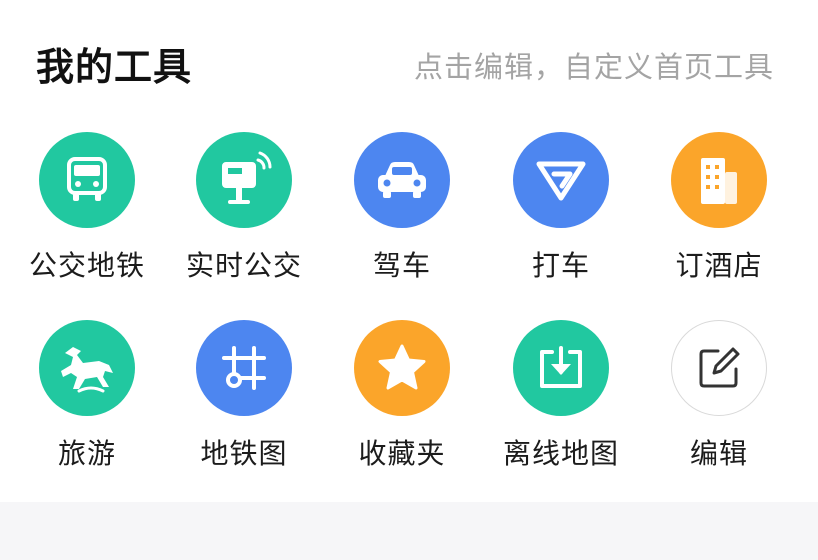 The height and width of the screenshot is (560, 818). What do you see at coordinates (86, 265) in the screenshot?
I see `tool-label: 公交地铁` at bounding box center [86, 265].